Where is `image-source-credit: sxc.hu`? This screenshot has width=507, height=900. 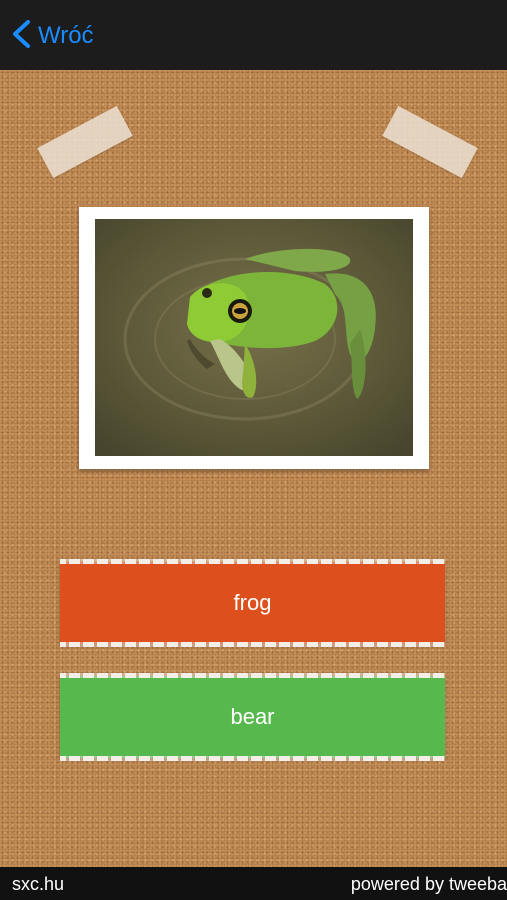
image-source-credit: sxc.hu is located at coordinates (38, 884).